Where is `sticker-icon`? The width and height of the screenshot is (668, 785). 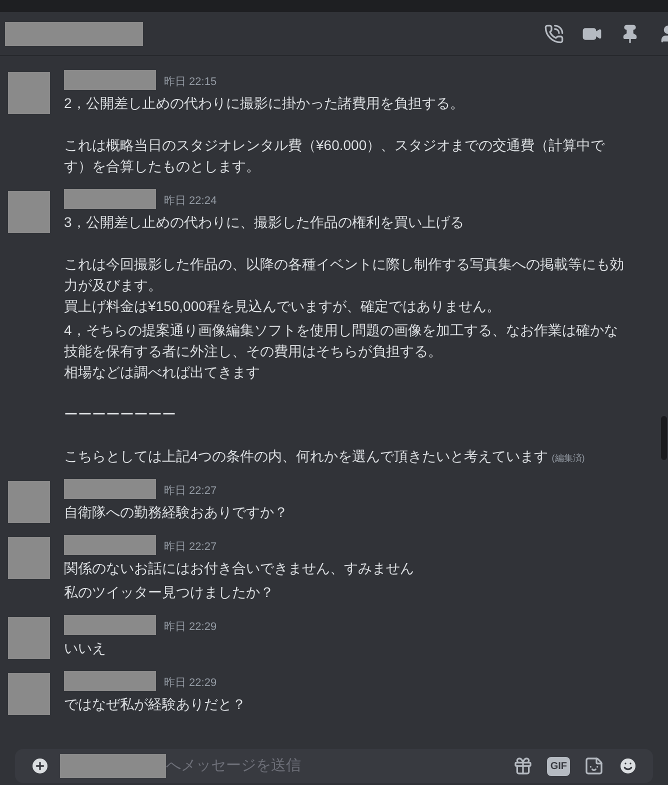
sticker-icon is located at coordinates (594, 766).